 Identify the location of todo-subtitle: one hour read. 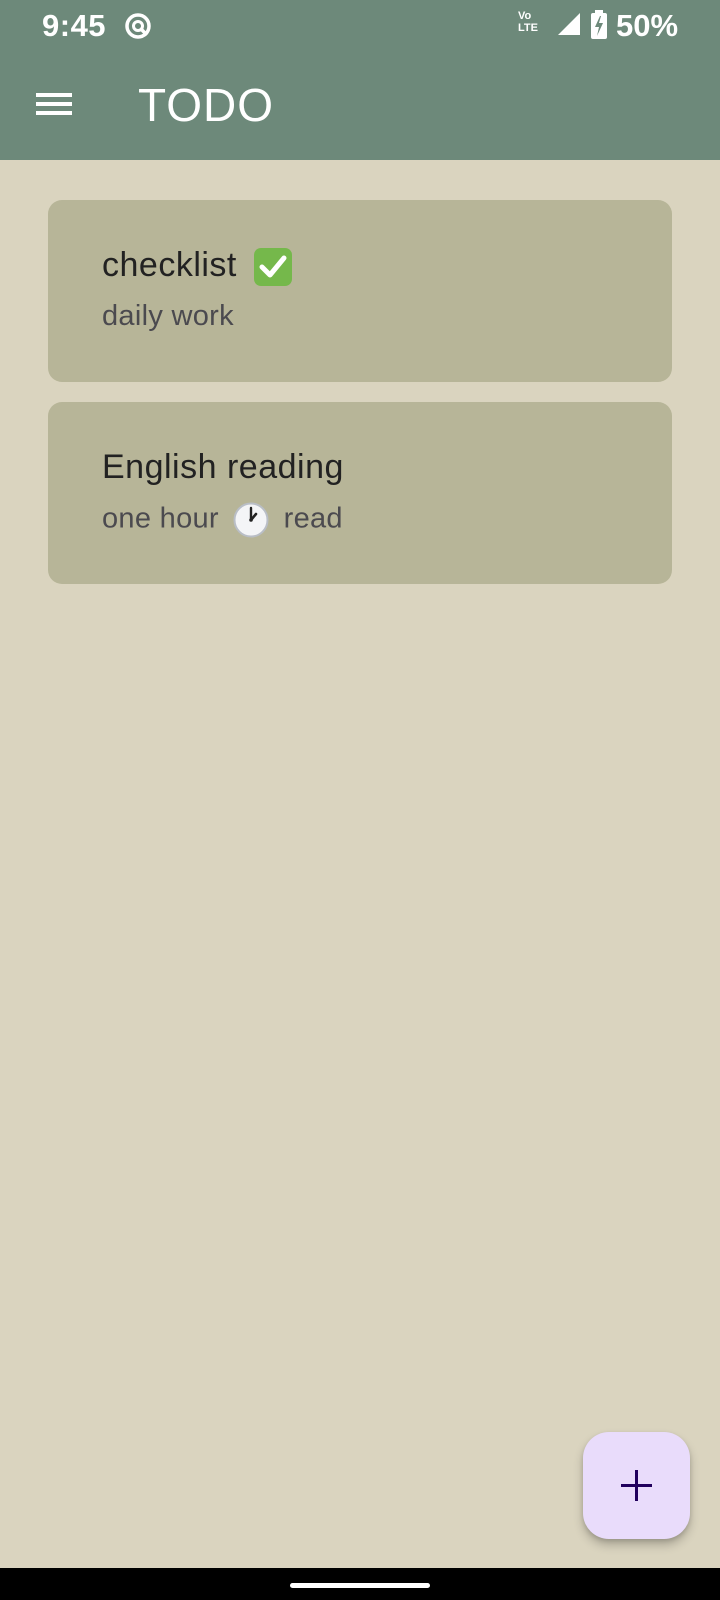
(222, 520).